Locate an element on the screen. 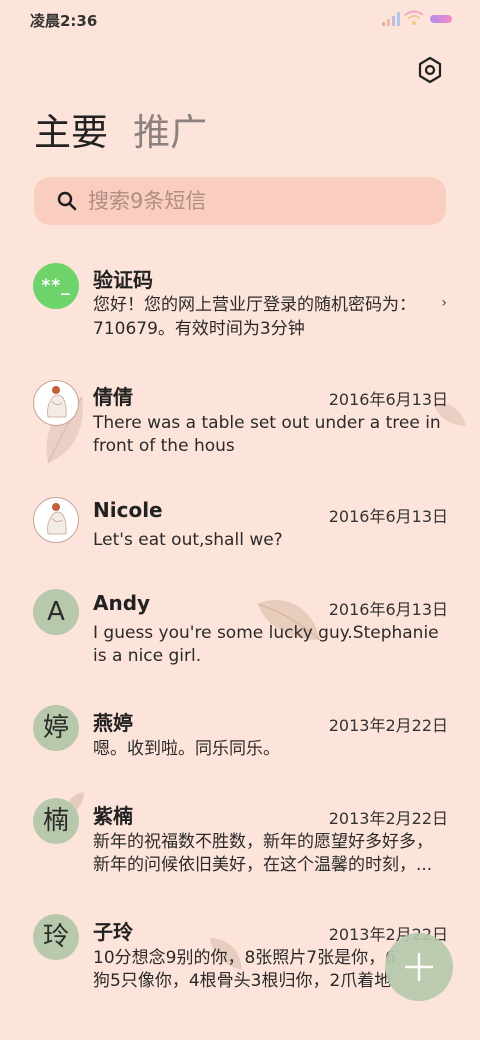 This screenshot has height=1040, width=480. message-line: 您好！您的网上营业厅登录的随机密码为： is located at coordinates (254, 305).